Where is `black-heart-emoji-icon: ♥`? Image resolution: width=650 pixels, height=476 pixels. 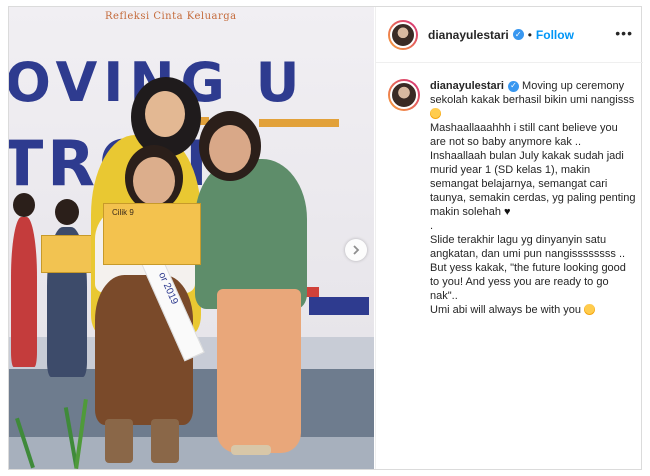
black-heart-emoji-icon: ♥ is located at coordinates (507, 212).